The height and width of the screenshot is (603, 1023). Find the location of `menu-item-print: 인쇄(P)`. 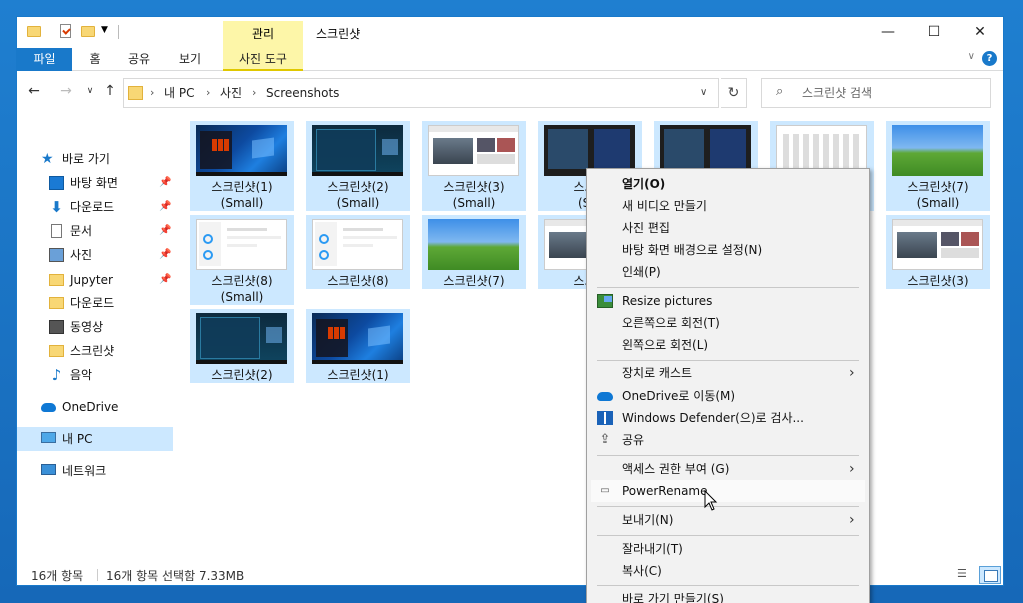

menu-item-print: 인쇄(P) is located at coordinates (728, 272).